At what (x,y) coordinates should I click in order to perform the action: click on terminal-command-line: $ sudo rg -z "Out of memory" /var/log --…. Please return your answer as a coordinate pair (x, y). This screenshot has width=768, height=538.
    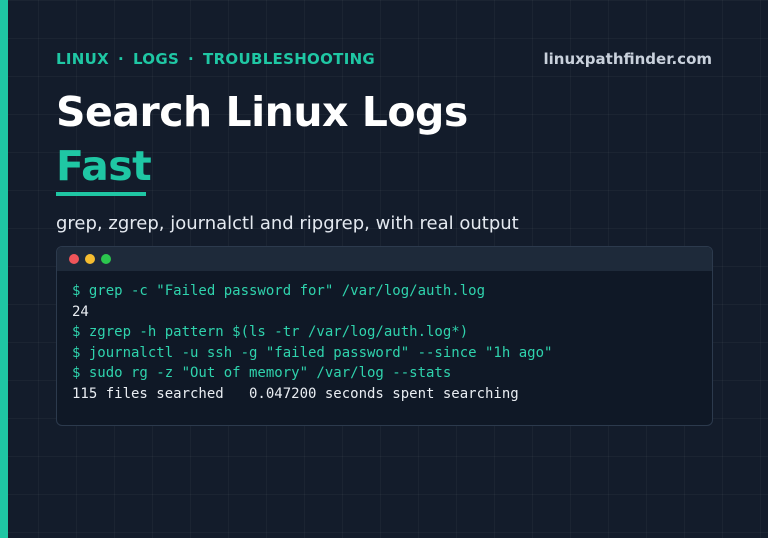
    Looking at the image, I should click on (262, 373).